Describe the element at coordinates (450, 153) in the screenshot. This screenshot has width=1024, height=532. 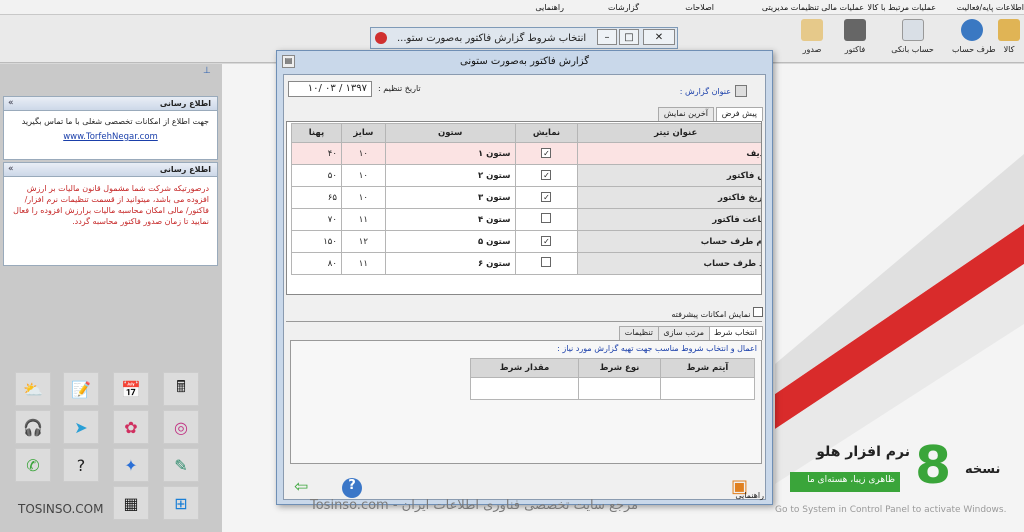
I see `column-cell: ستون ۱` at that location.